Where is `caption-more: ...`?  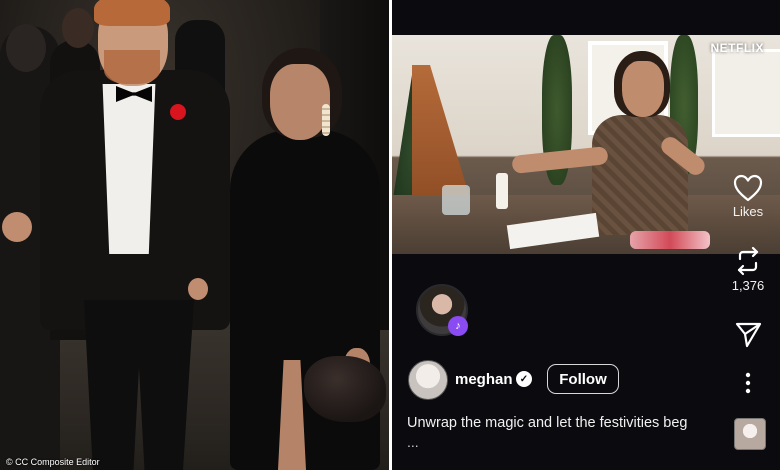
caption-more: ... is located at coordinates (413, 442).